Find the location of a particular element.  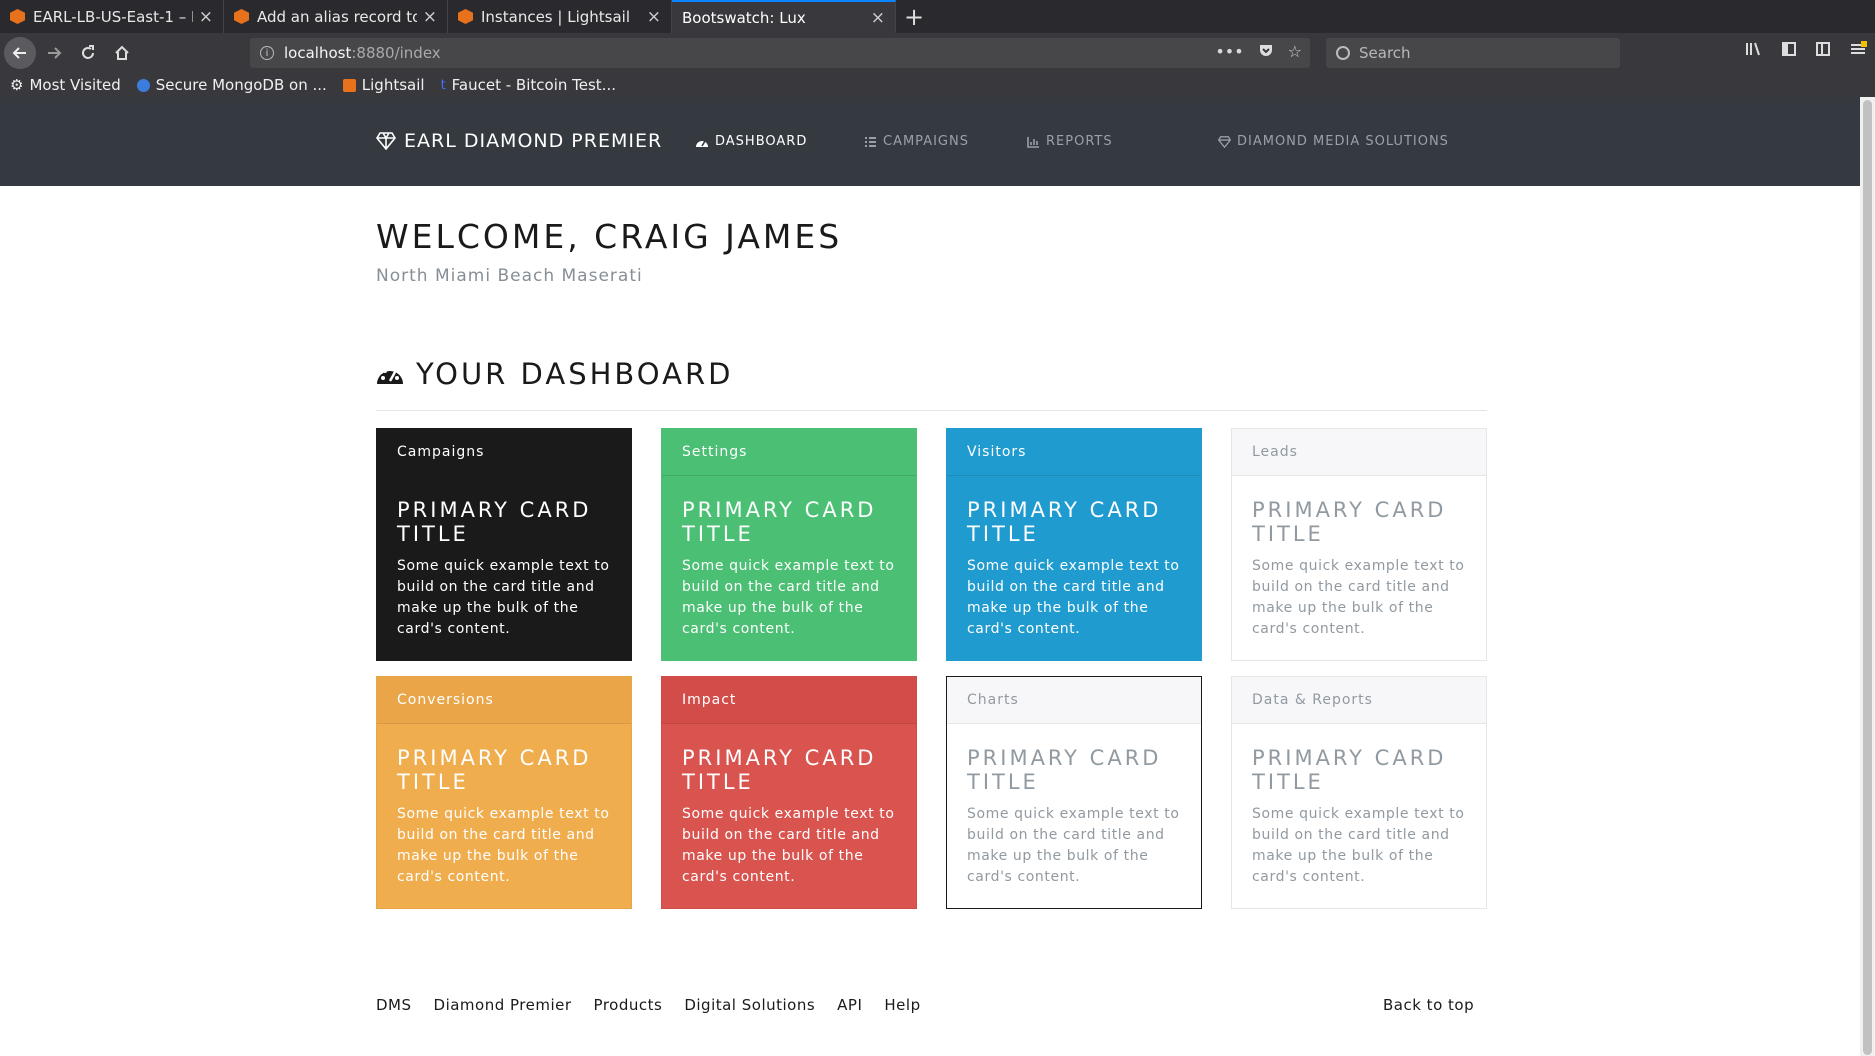

search-placeholder: Search is located at coordinates (1385, 53).